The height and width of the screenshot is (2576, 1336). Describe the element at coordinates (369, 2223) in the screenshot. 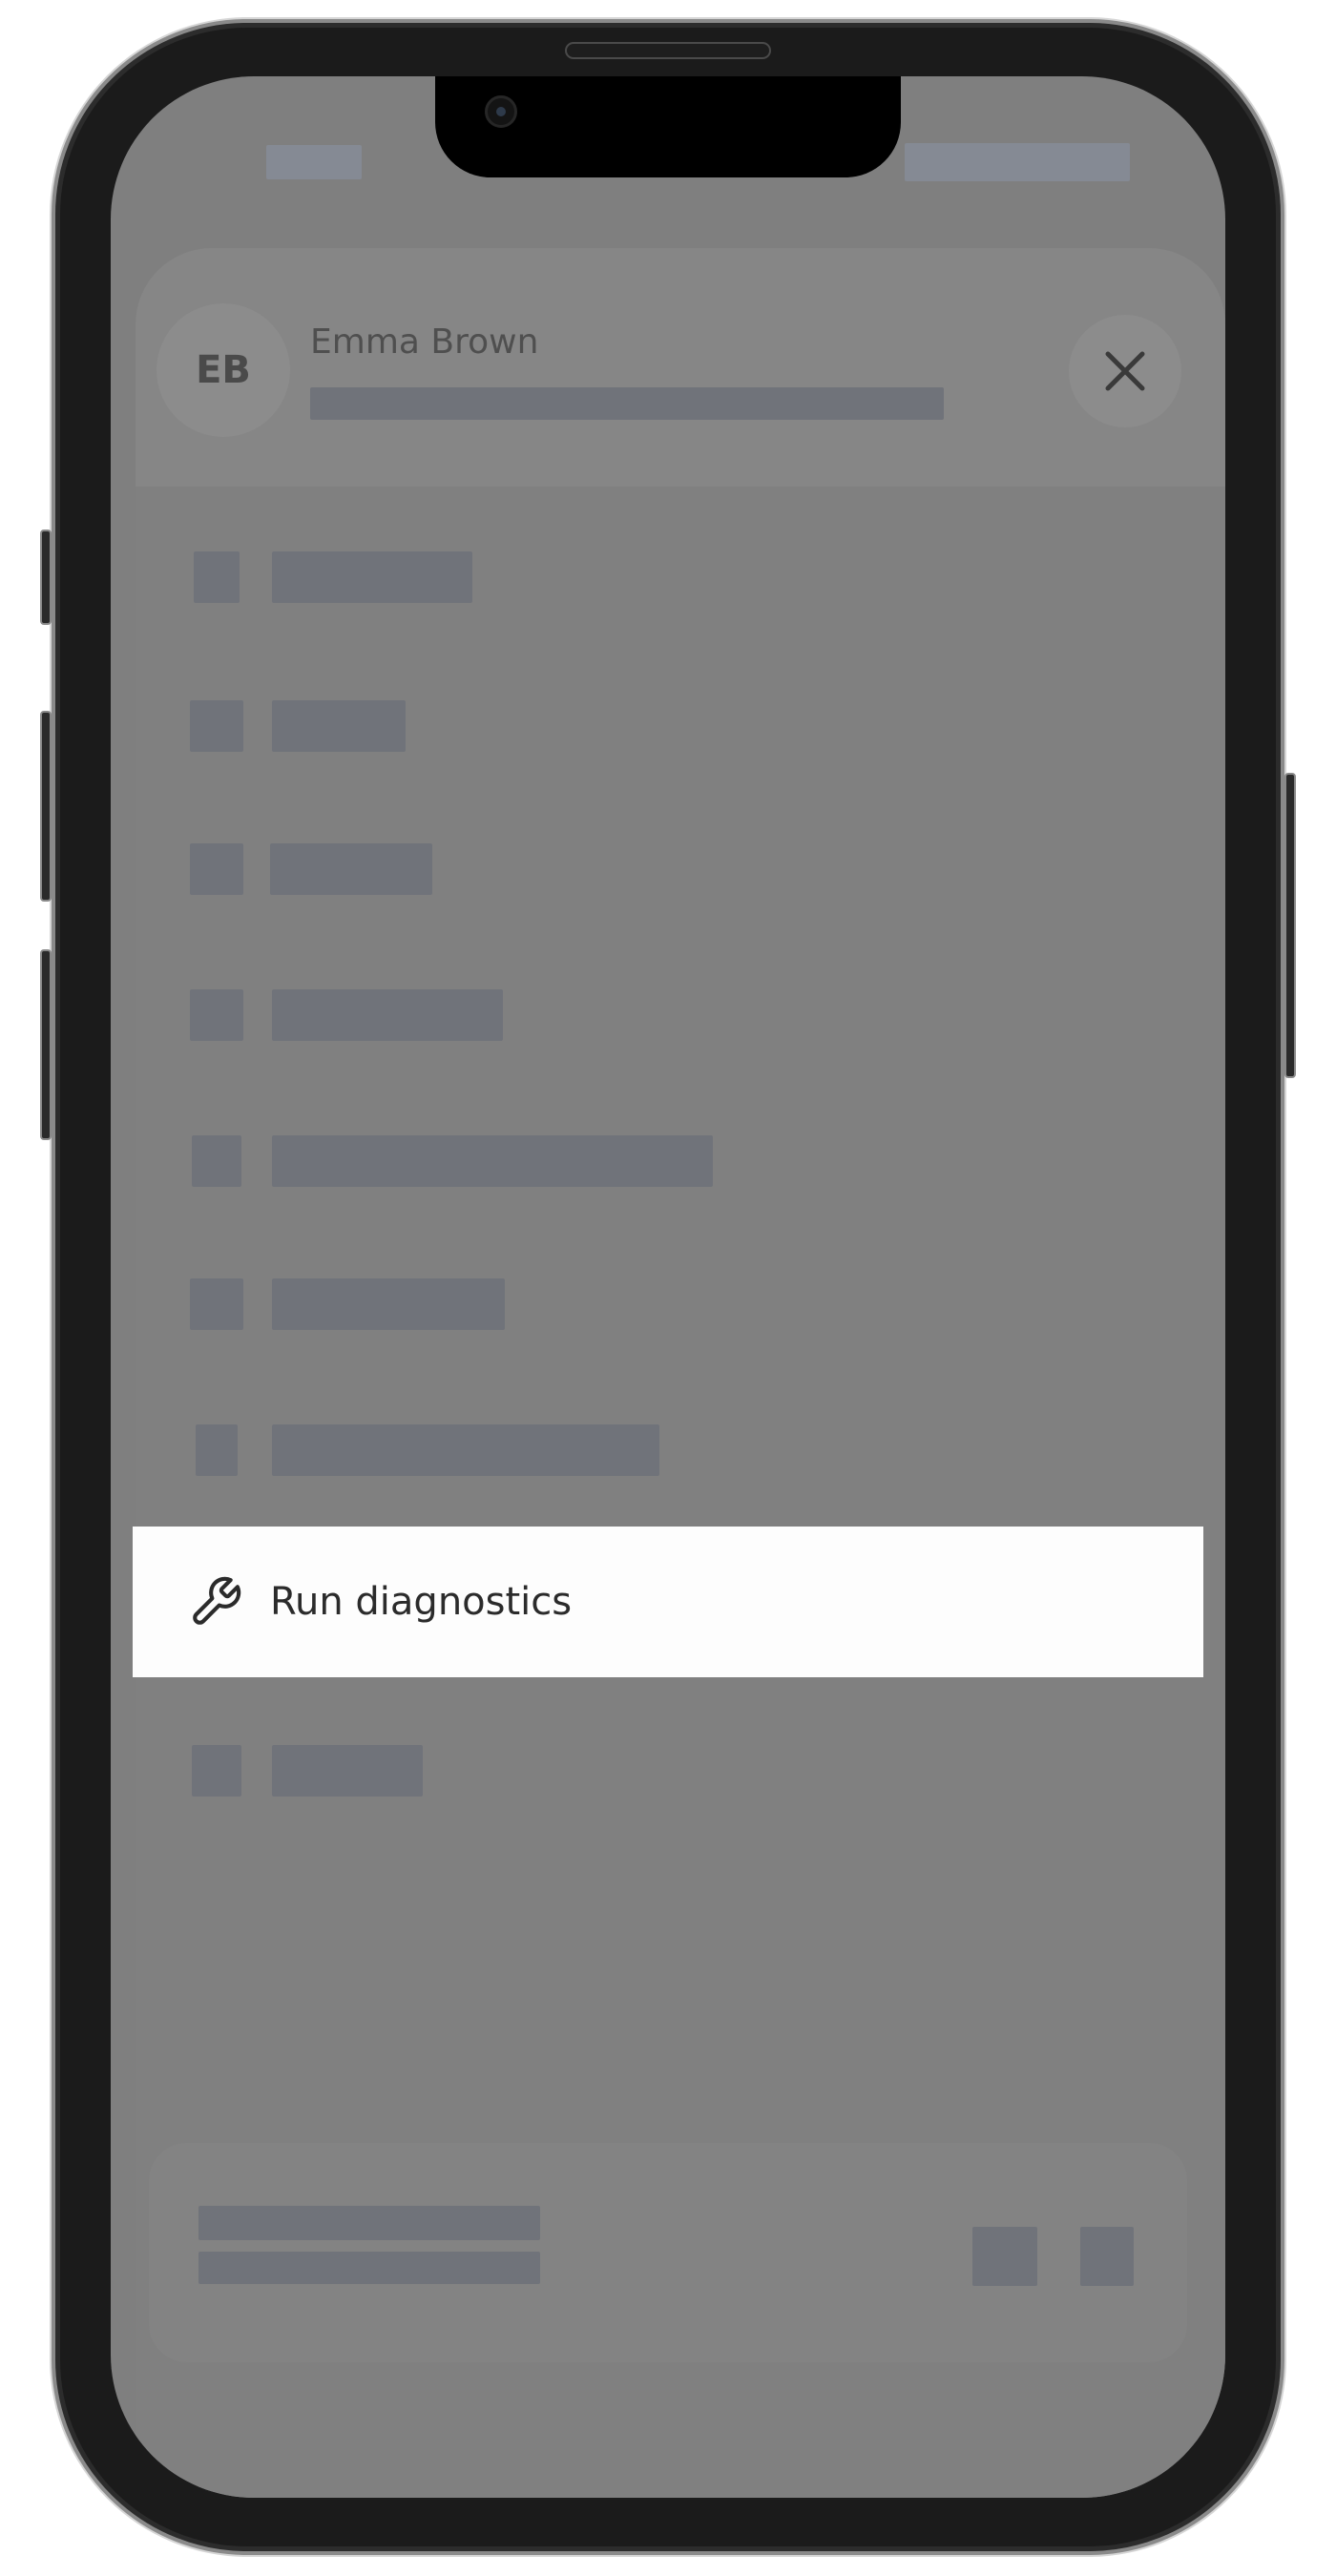

I see `footer-title-placeholder` at that location.